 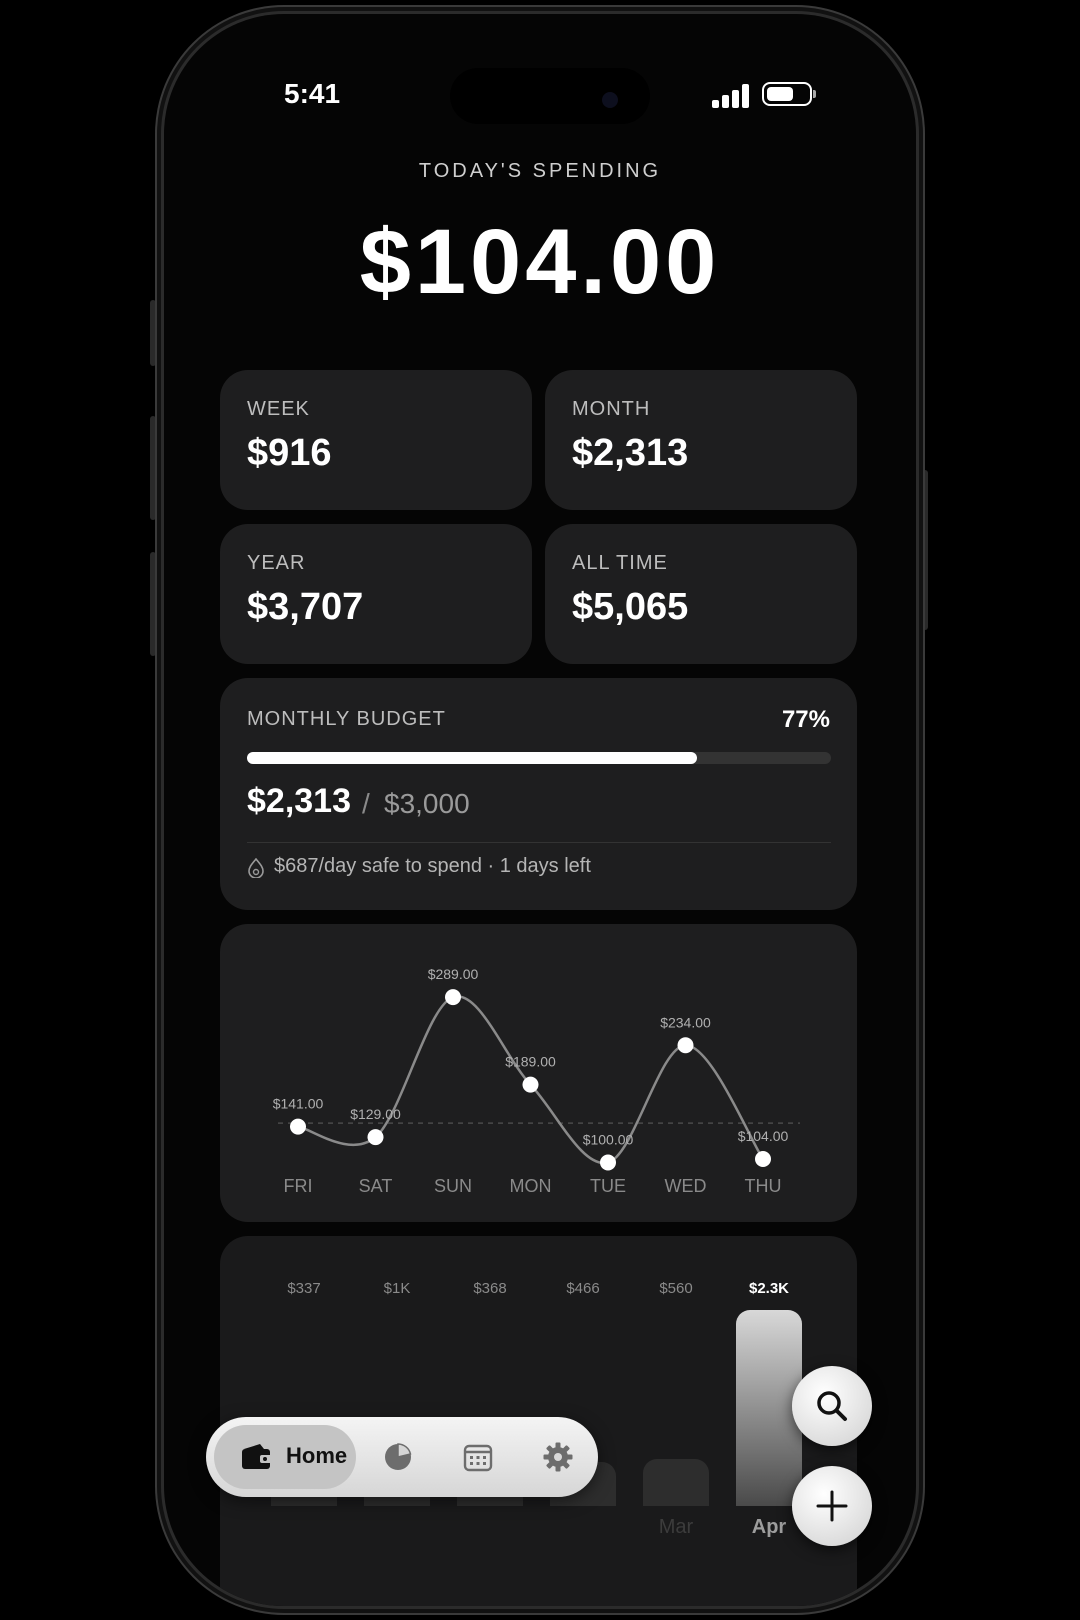 What do you see at coordinates (539, 842) in the screenshot?
I see `divider` at bounding box center [539, 842].